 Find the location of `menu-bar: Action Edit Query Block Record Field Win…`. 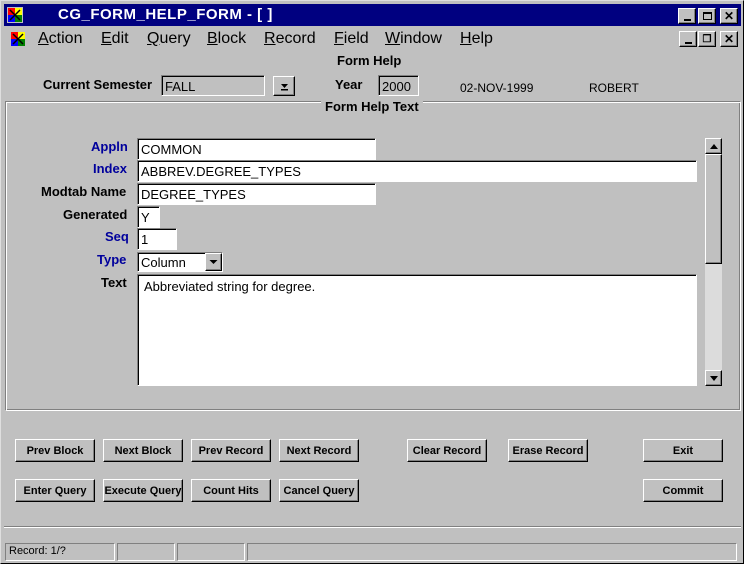

menu-bar: Action Edit Query Block Record Field Win… is located at coordinates (372, 39).